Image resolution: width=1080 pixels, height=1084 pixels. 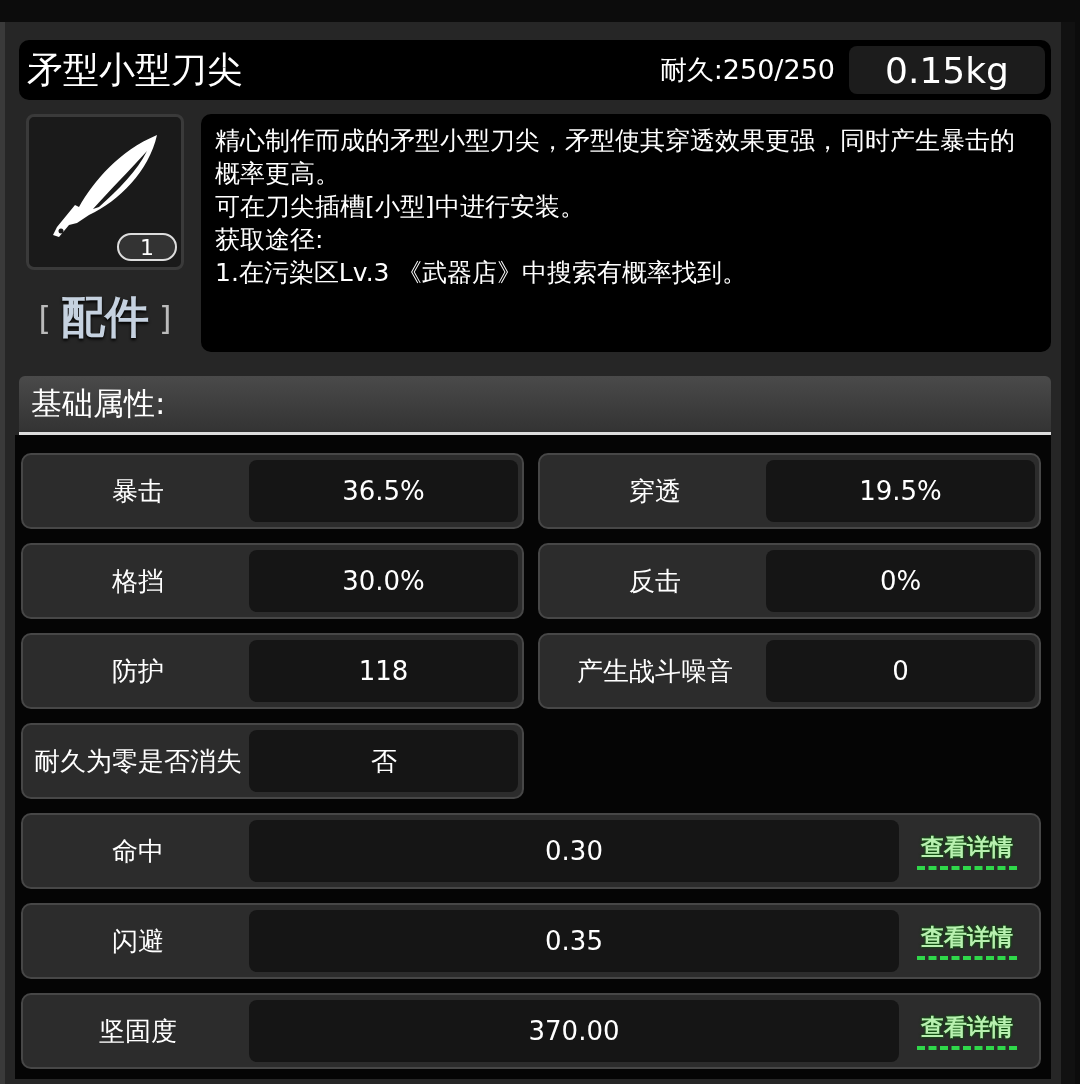 What do you see at coordinates (44, 317) in the screenshot?
I see `bracket-text: [` at bounding box center [44, 317].